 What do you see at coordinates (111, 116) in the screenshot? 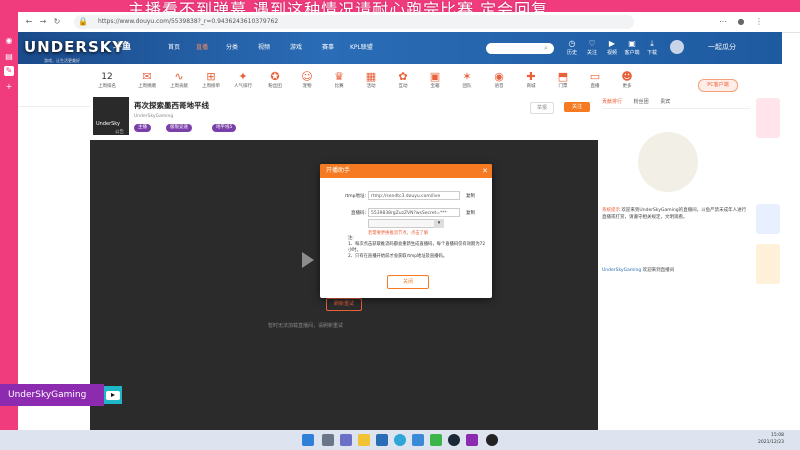
I see `streamer-avatar: UnderSky 公告` at bounding box center [111, 116].